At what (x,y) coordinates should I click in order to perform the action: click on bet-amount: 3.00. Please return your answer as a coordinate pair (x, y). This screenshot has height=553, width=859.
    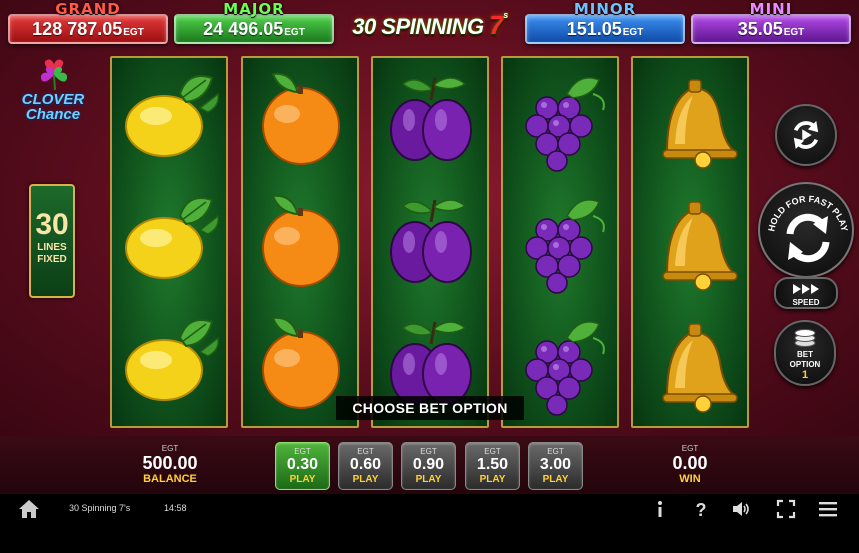
    Looking at the image, I should click on (555, 464).